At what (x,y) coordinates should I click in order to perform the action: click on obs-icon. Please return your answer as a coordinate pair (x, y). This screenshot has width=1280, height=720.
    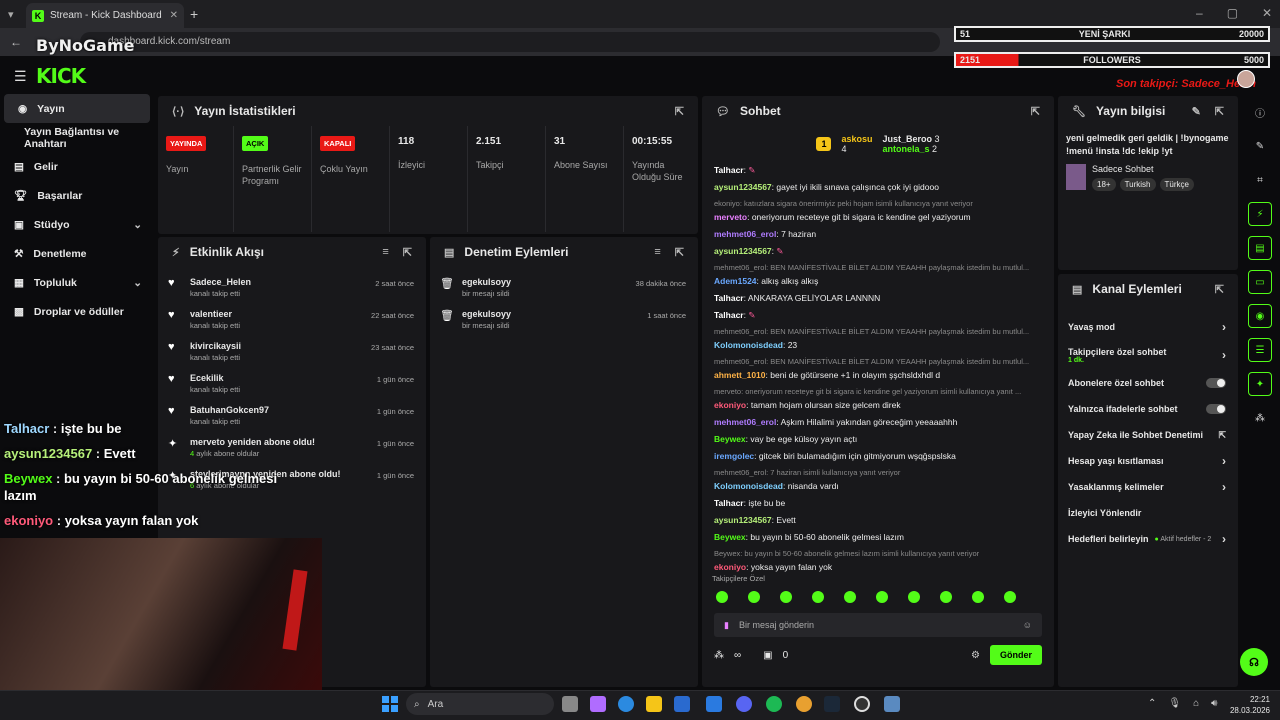
    Looking at the image, I should click on (862, 704).